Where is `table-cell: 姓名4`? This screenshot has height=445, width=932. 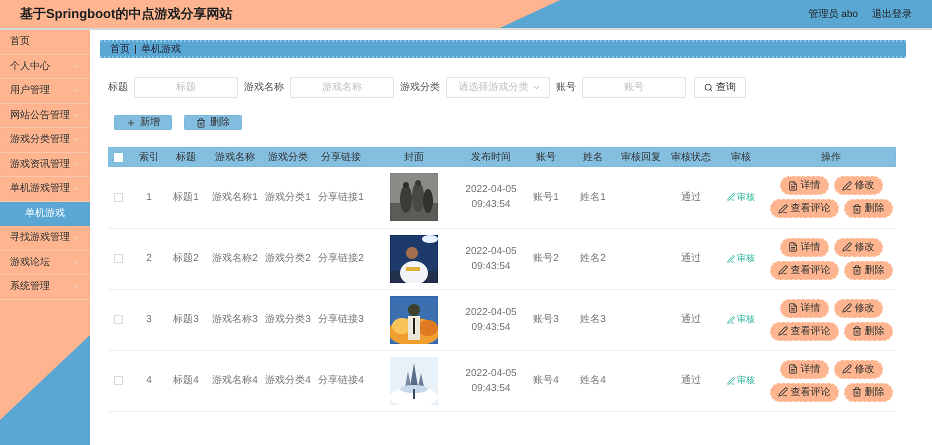 table-cell: 姓名4 is located at coordinates (593, 380).